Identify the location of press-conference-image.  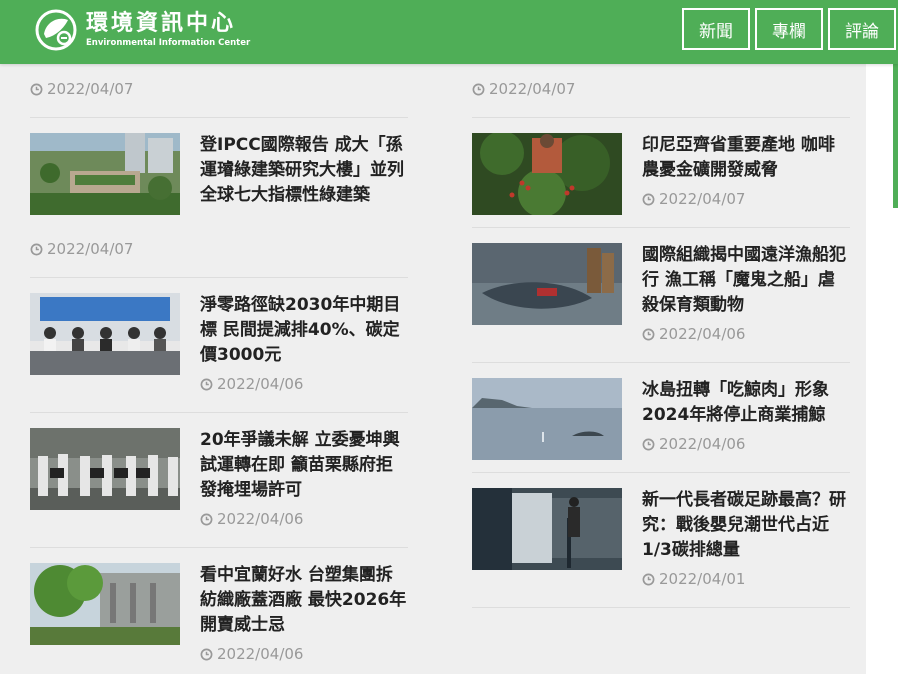
(105, 334).